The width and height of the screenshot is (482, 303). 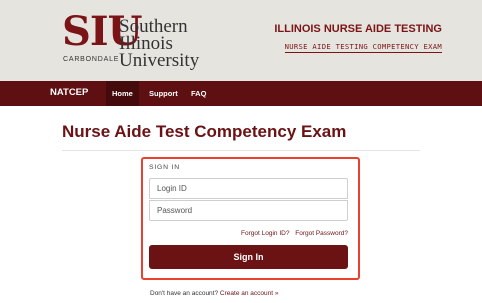 What do you see at coordinates (321, 233) in the screenshot?
I see `forgot-password-link: Forgot Password?` at bounding box center [321, 233].